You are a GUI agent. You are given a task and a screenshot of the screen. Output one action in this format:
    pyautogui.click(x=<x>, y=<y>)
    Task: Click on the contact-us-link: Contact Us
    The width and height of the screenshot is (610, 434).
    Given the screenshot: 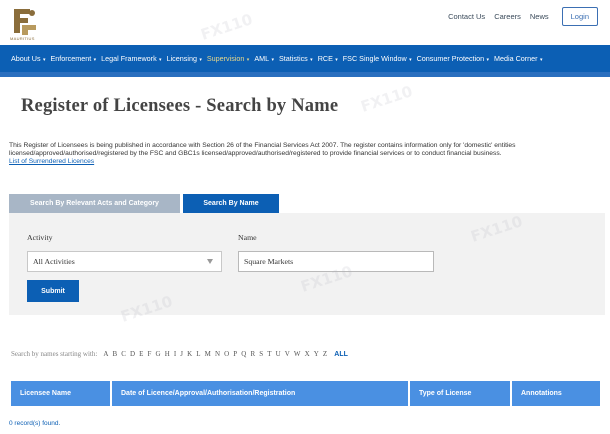 What is the action you would take?
    pyautogui.click(x=466, y=16)
    